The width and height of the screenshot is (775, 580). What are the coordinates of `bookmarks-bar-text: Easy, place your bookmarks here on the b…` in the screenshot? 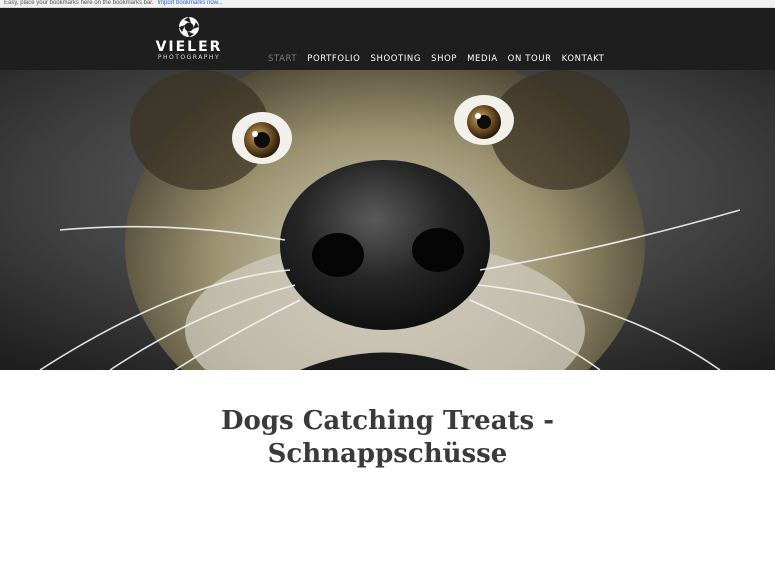 It's located at (79, 3).